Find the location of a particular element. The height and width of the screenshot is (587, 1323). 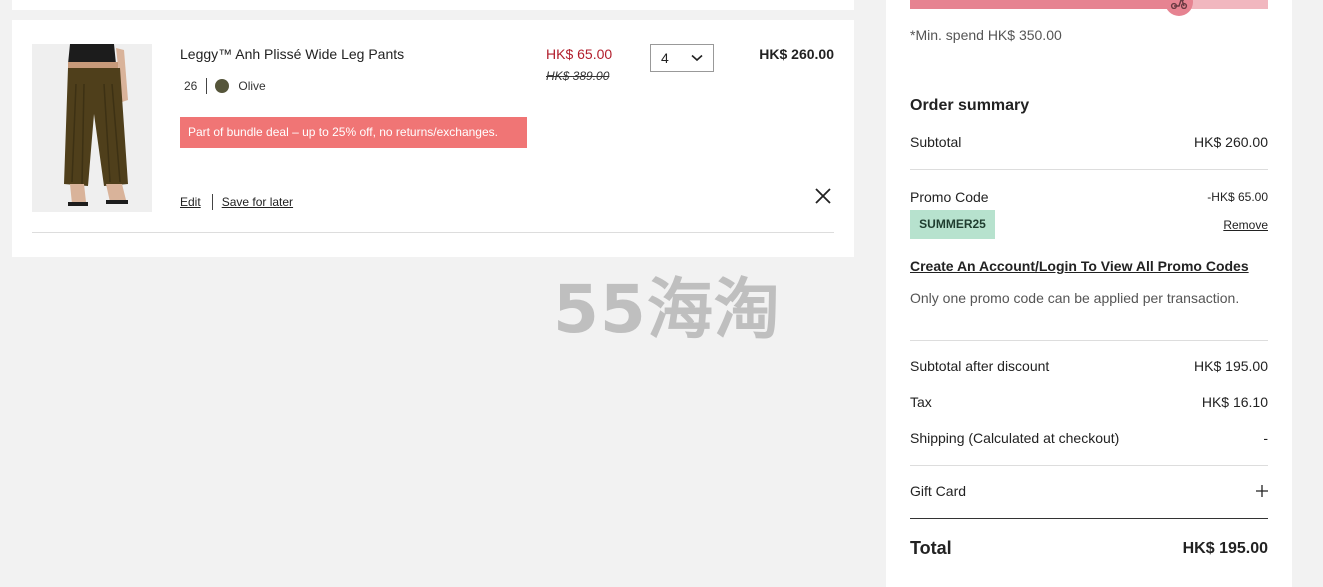

promo-discount-value: -HK$ 65.00 is located at coordinates (1237, 197).